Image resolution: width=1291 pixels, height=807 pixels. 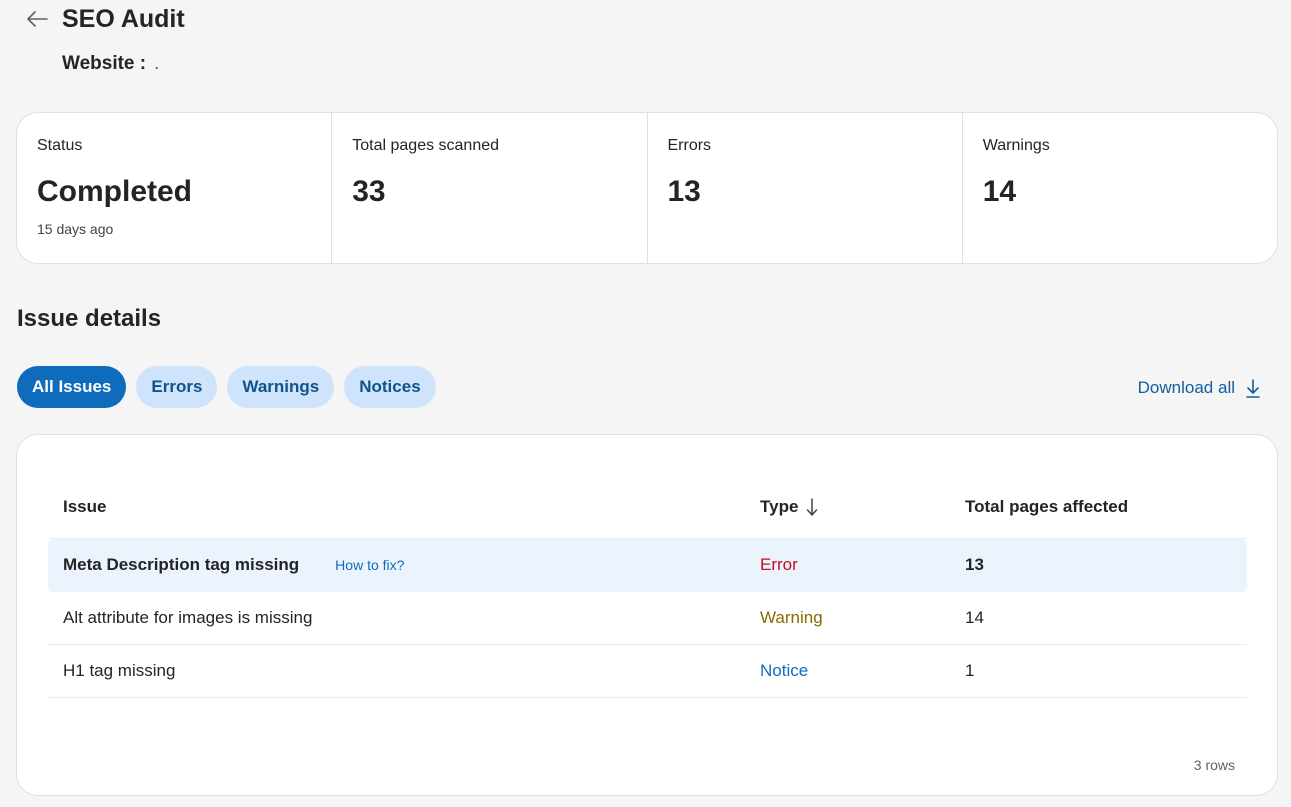 I want to click on filter-notices: Notices, so click(x=390, y=387).